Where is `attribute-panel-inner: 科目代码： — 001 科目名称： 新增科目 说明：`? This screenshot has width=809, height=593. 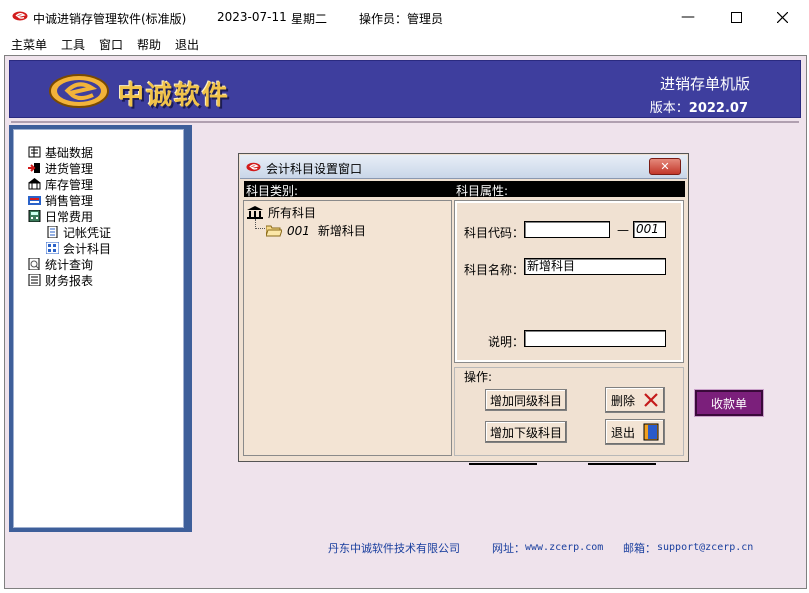 attribute-panel-inner: 科目代码： — 001 科目名称： 新增科目 说明： is located at coordinates (569, 281).